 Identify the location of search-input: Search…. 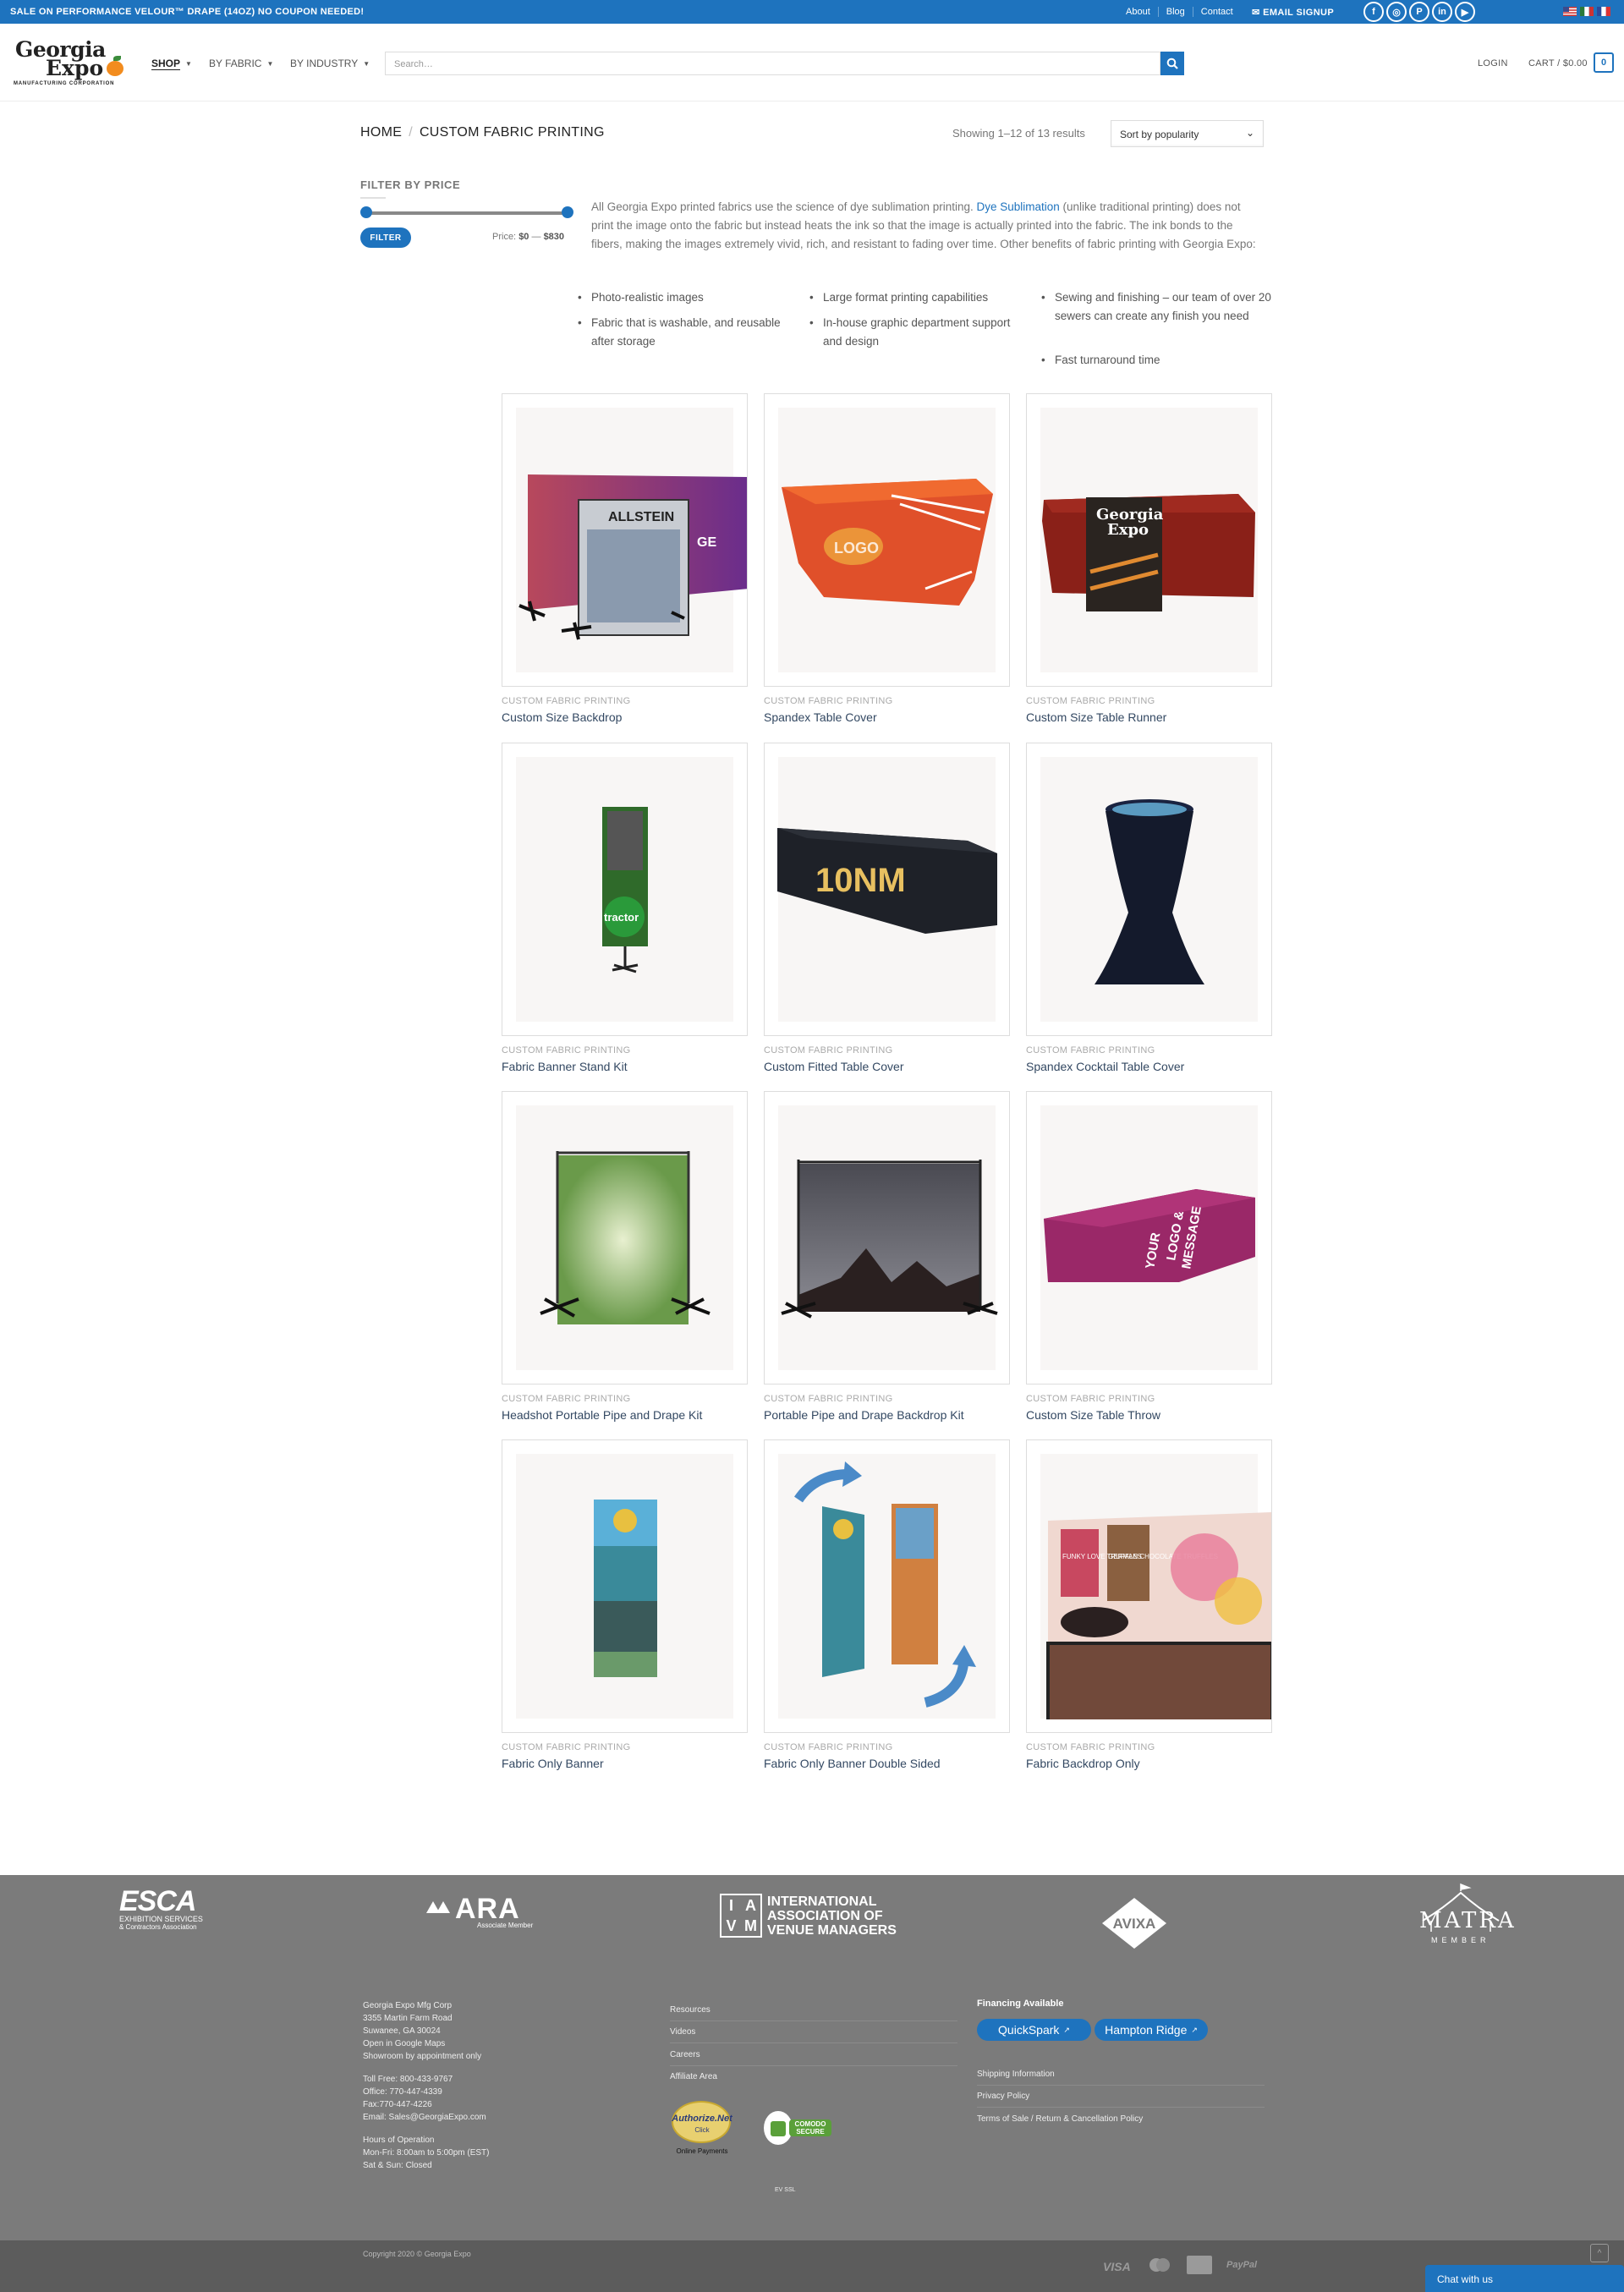
(773, 63).